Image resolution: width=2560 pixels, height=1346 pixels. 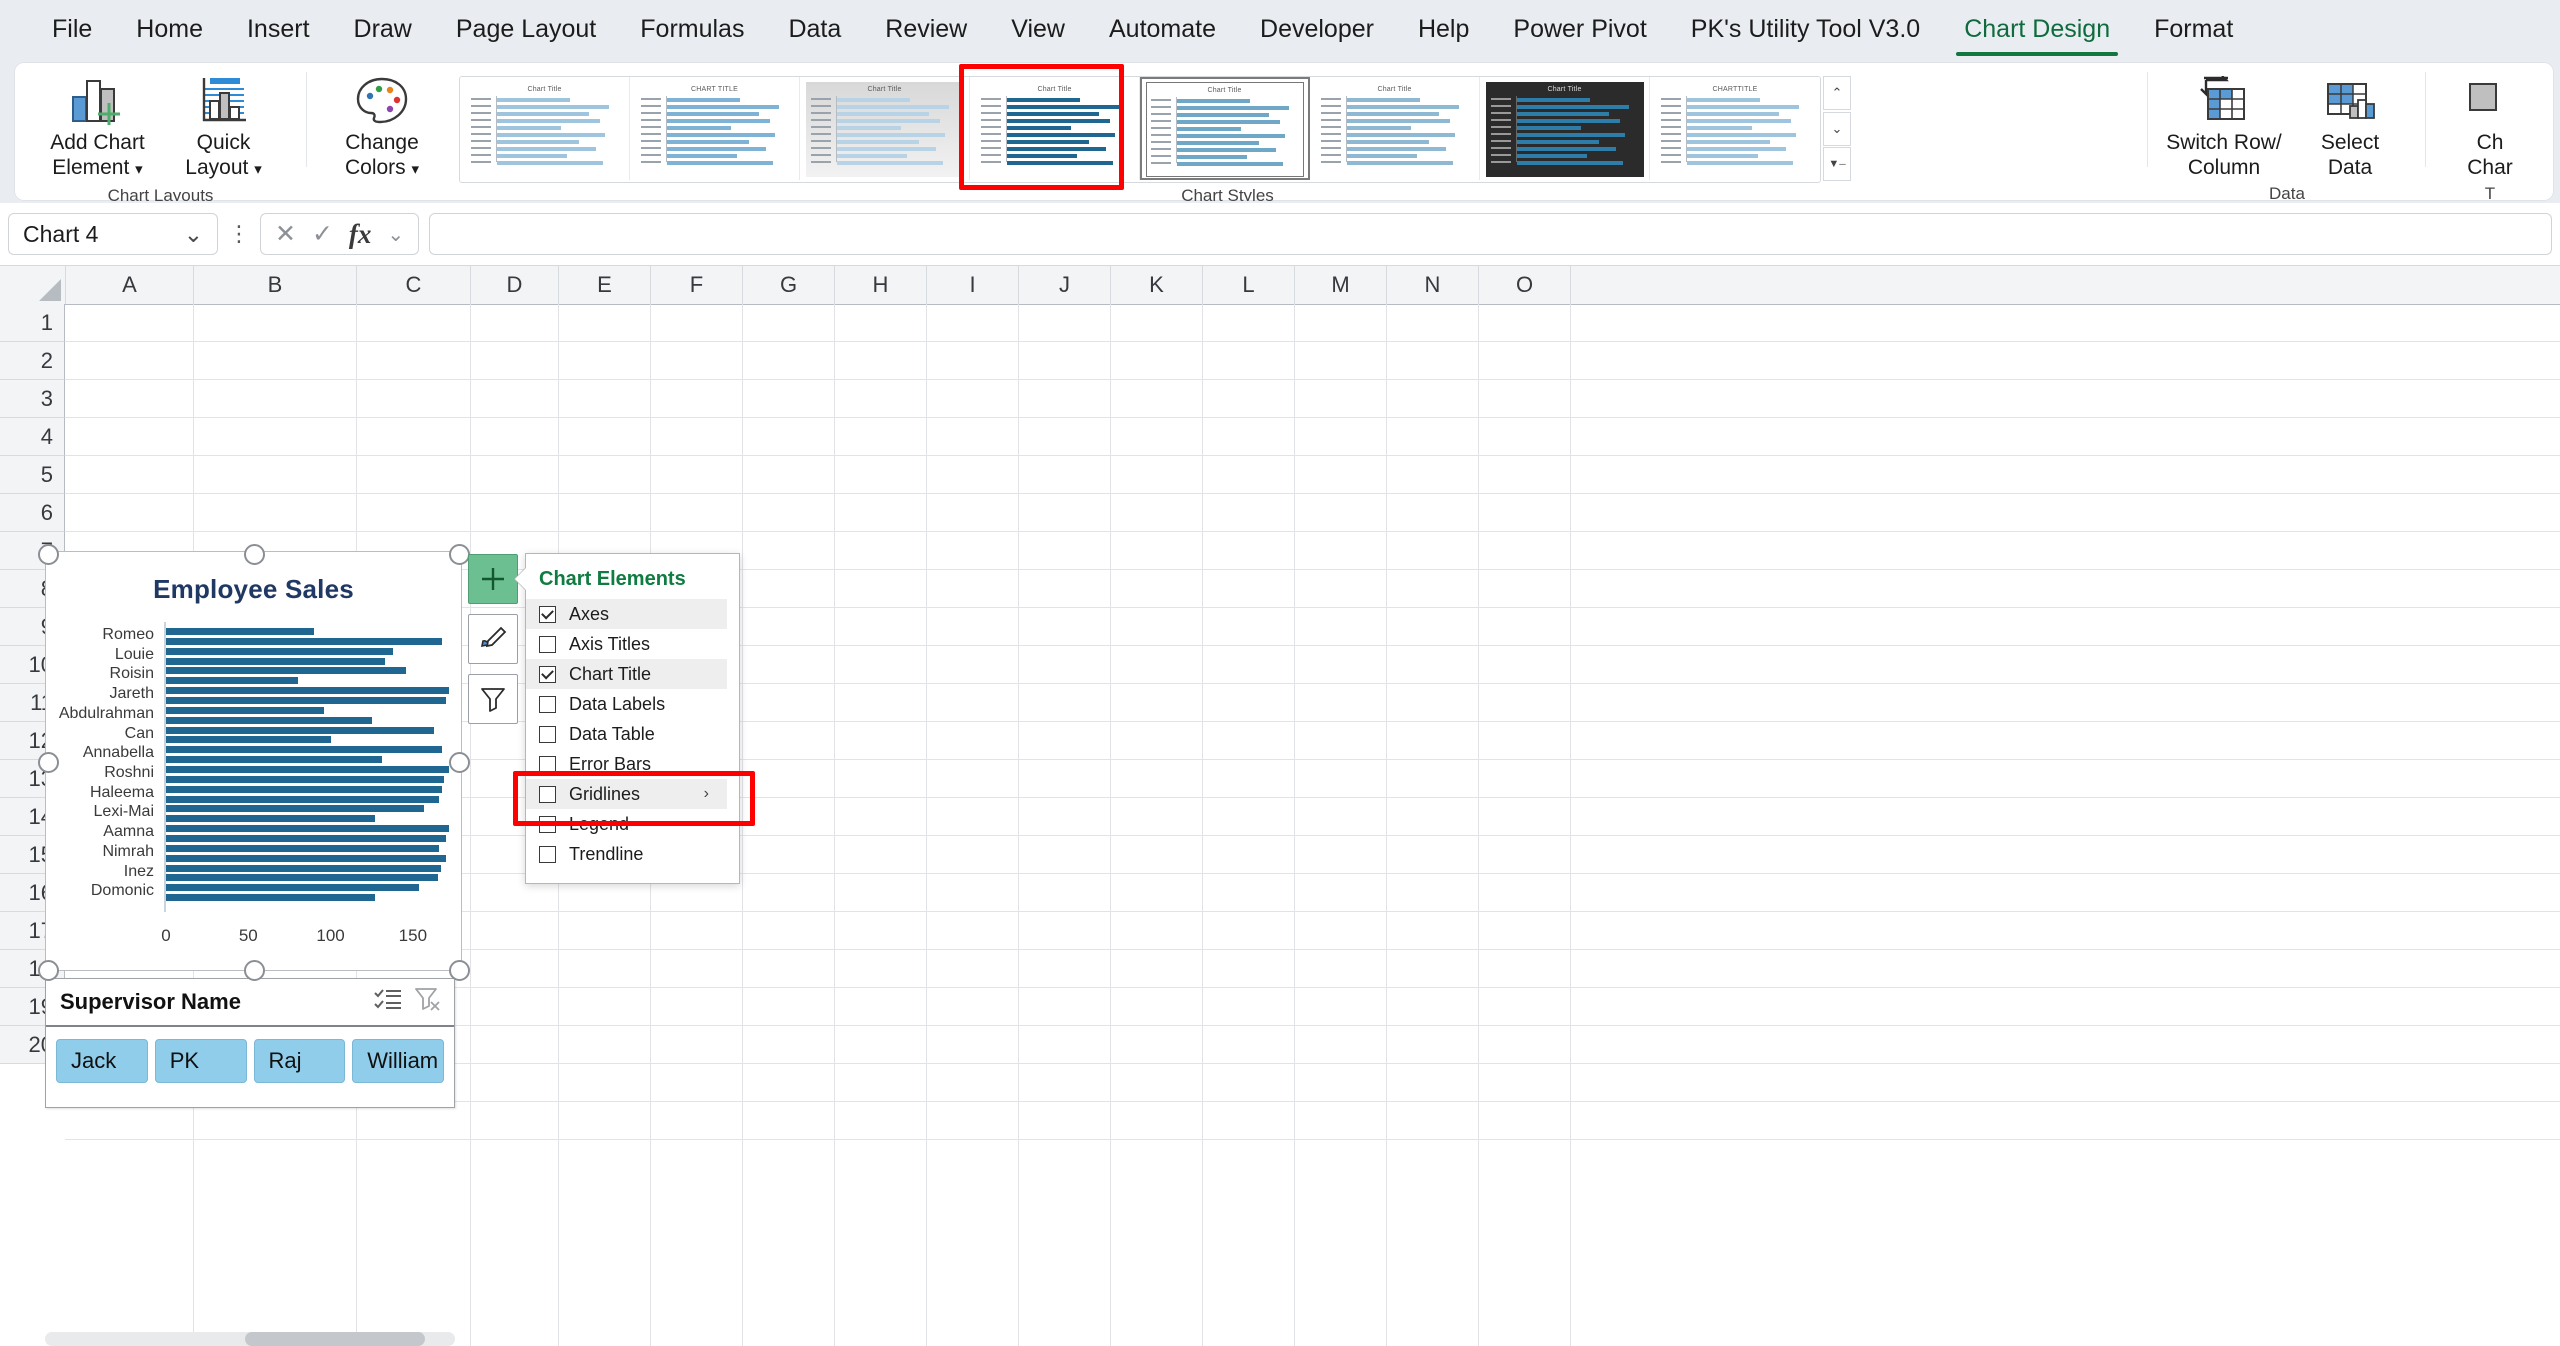 What do you see at coordinates (322, 234) in the screenshot?
I see `enter-icon: ✓` at bounding box center [322, 234].